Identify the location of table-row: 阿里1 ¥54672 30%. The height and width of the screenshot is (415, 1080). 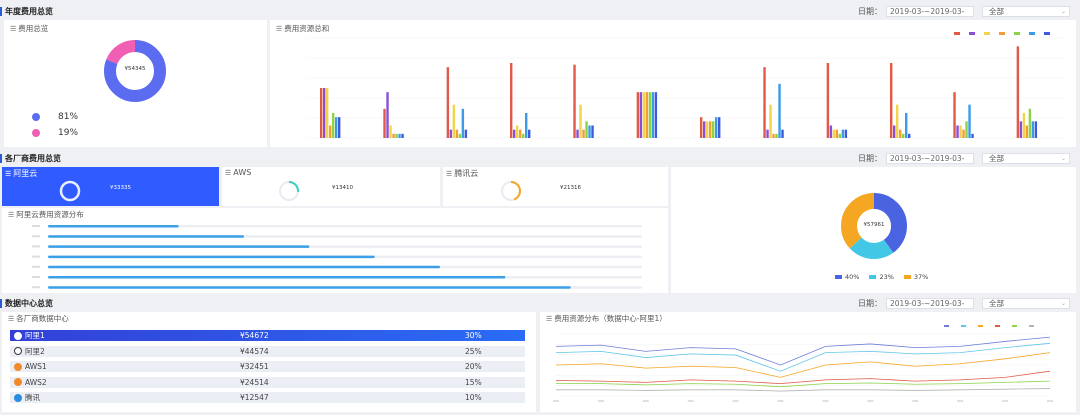
(267, 335).